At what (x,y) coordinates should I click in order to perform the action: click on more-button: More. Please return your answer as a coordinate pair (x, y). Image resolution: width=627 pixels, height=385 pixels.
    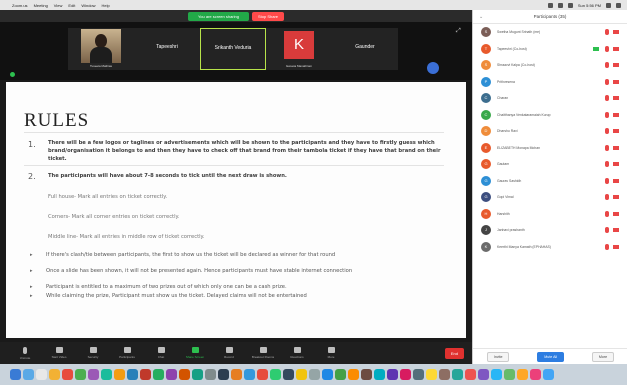
    Looking at the image, I should click on (331, 353).